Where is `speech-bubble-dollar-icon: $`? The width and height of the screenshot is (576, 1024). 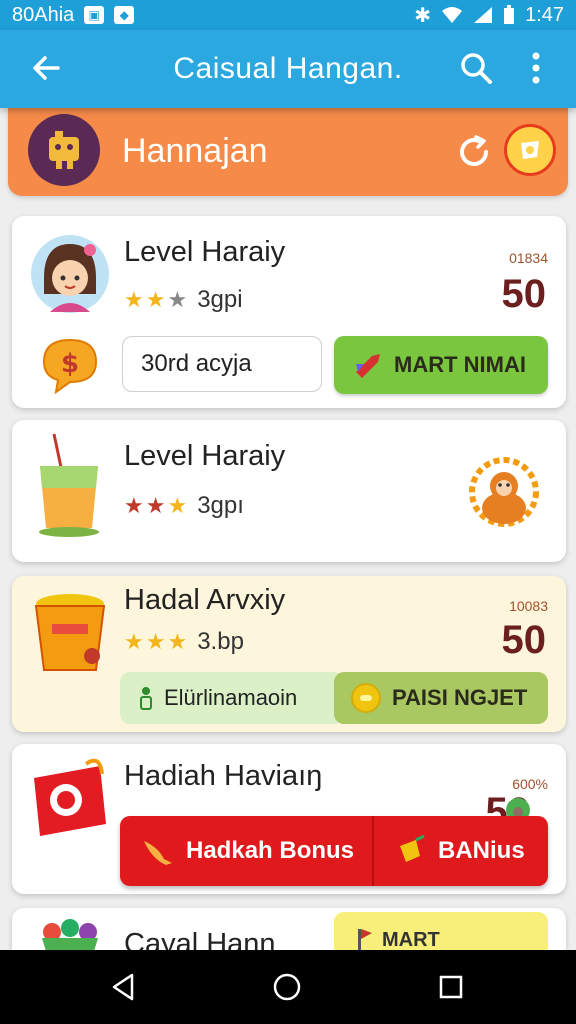 speech-bubble-dollar-icon: $ is located at coordinates (70, 366).